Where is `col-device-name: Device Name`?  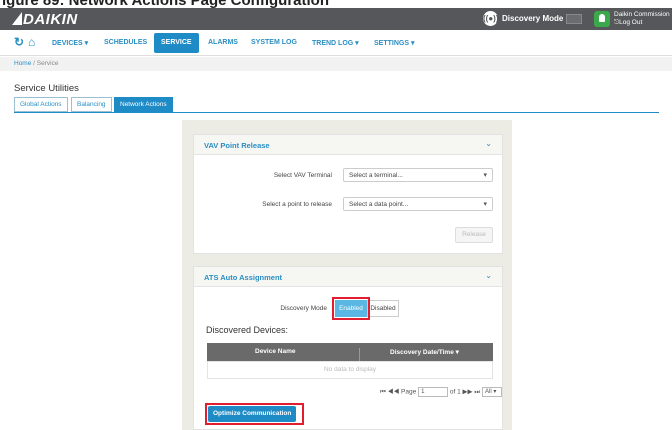
col-device-name: Device Name is located at coordinates (275, 351).